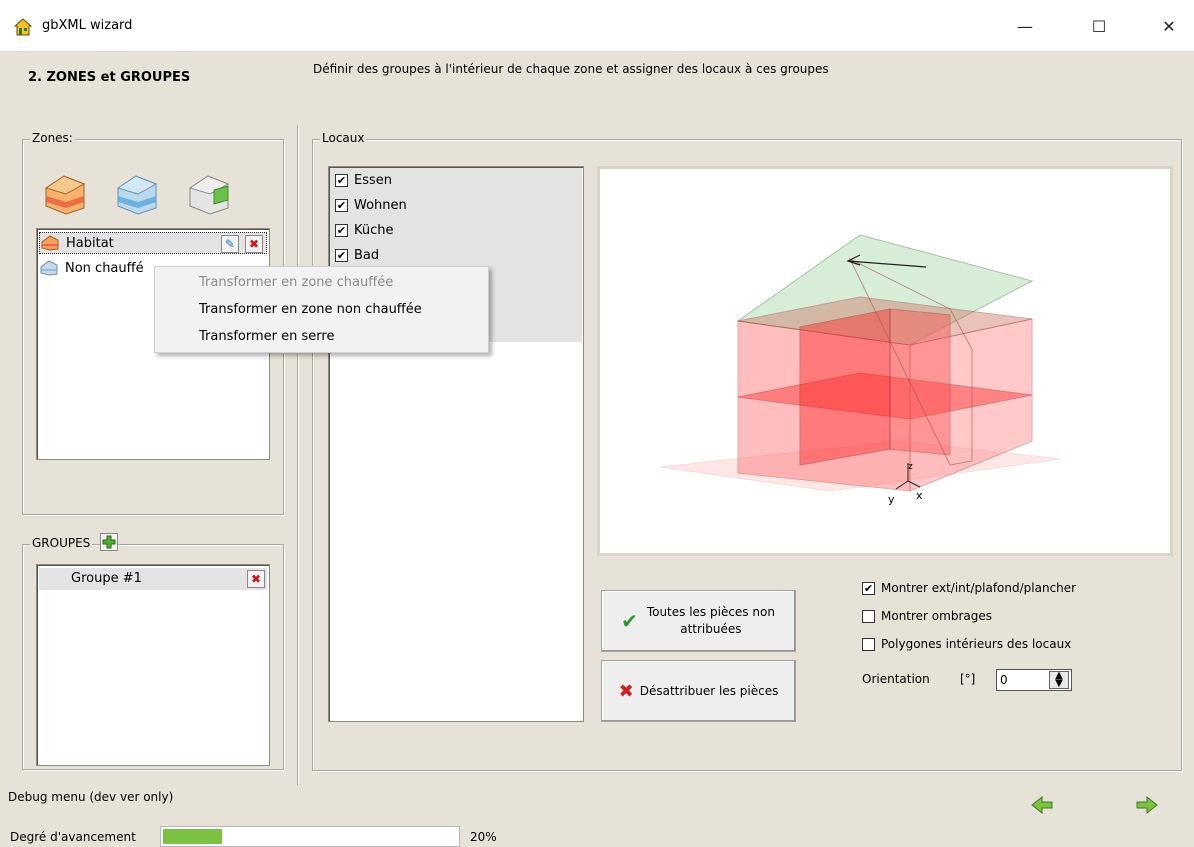 Image resolution: width=1194 pixels, height=847 pixels. I want to click on add-group-icon, so click(109, 542).